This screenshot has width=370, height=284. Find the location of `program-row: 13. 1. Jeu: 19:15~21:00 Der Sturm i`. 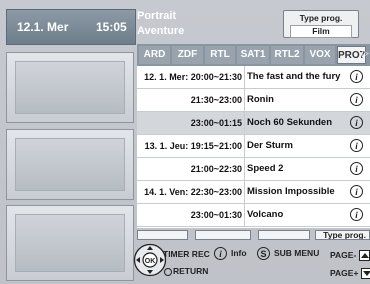

program-row: 13. 1. Jeu: 19:15~21:00 Der Sturm i is located at coordinates (253, 146).